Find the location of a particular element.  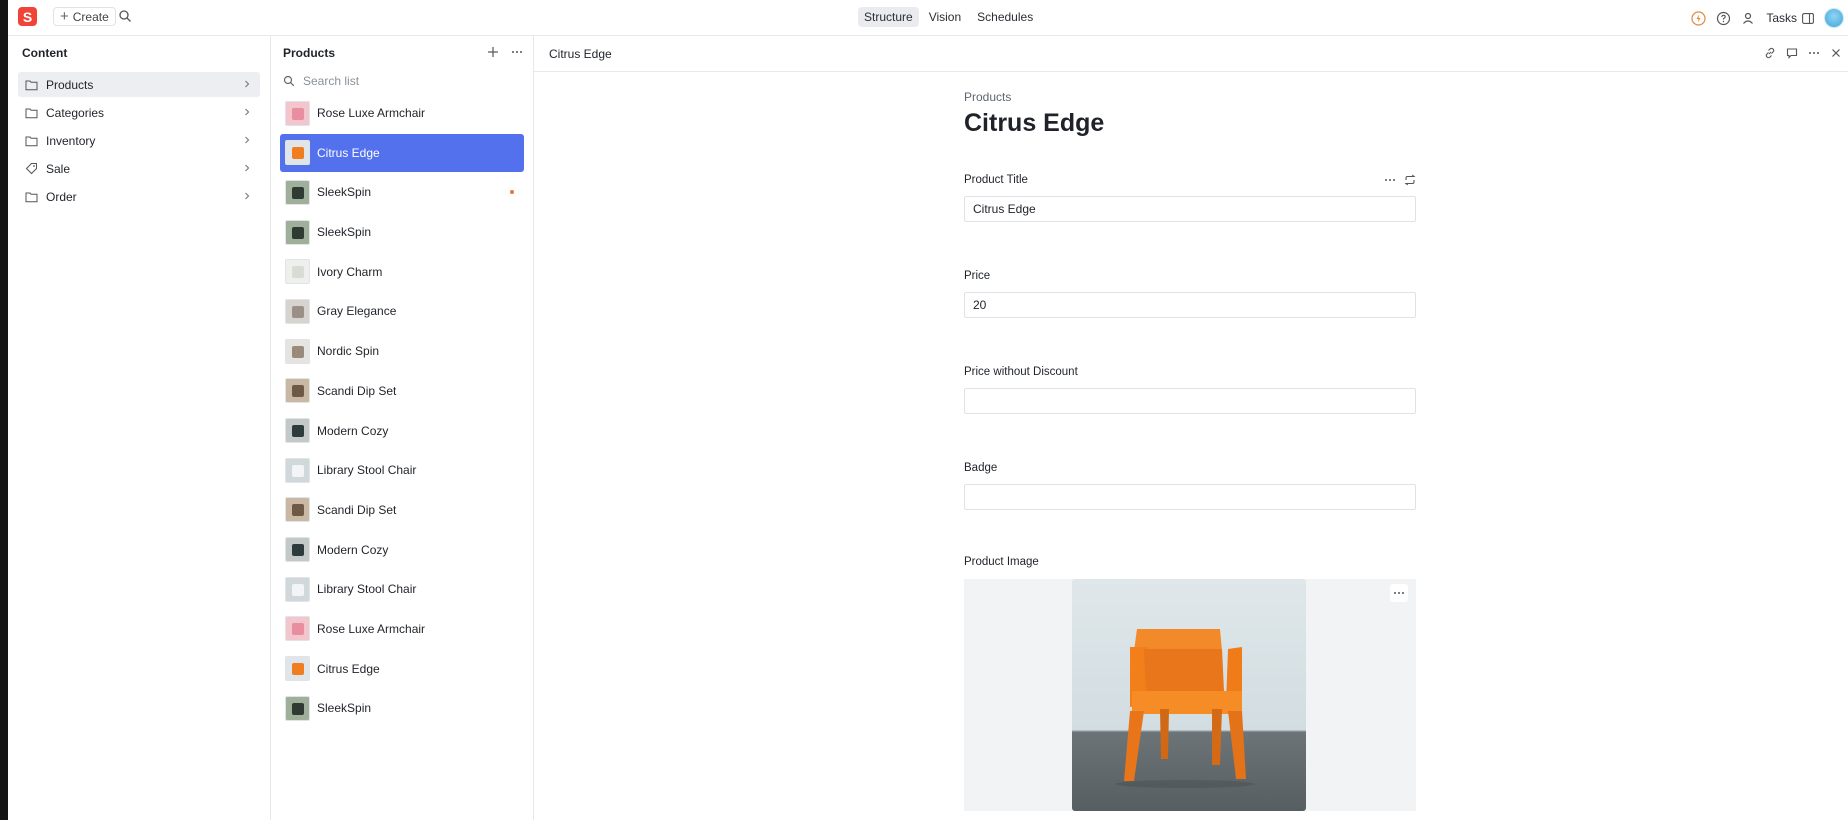

list-item: Nordic Spin is located at coordinates (402, 351).